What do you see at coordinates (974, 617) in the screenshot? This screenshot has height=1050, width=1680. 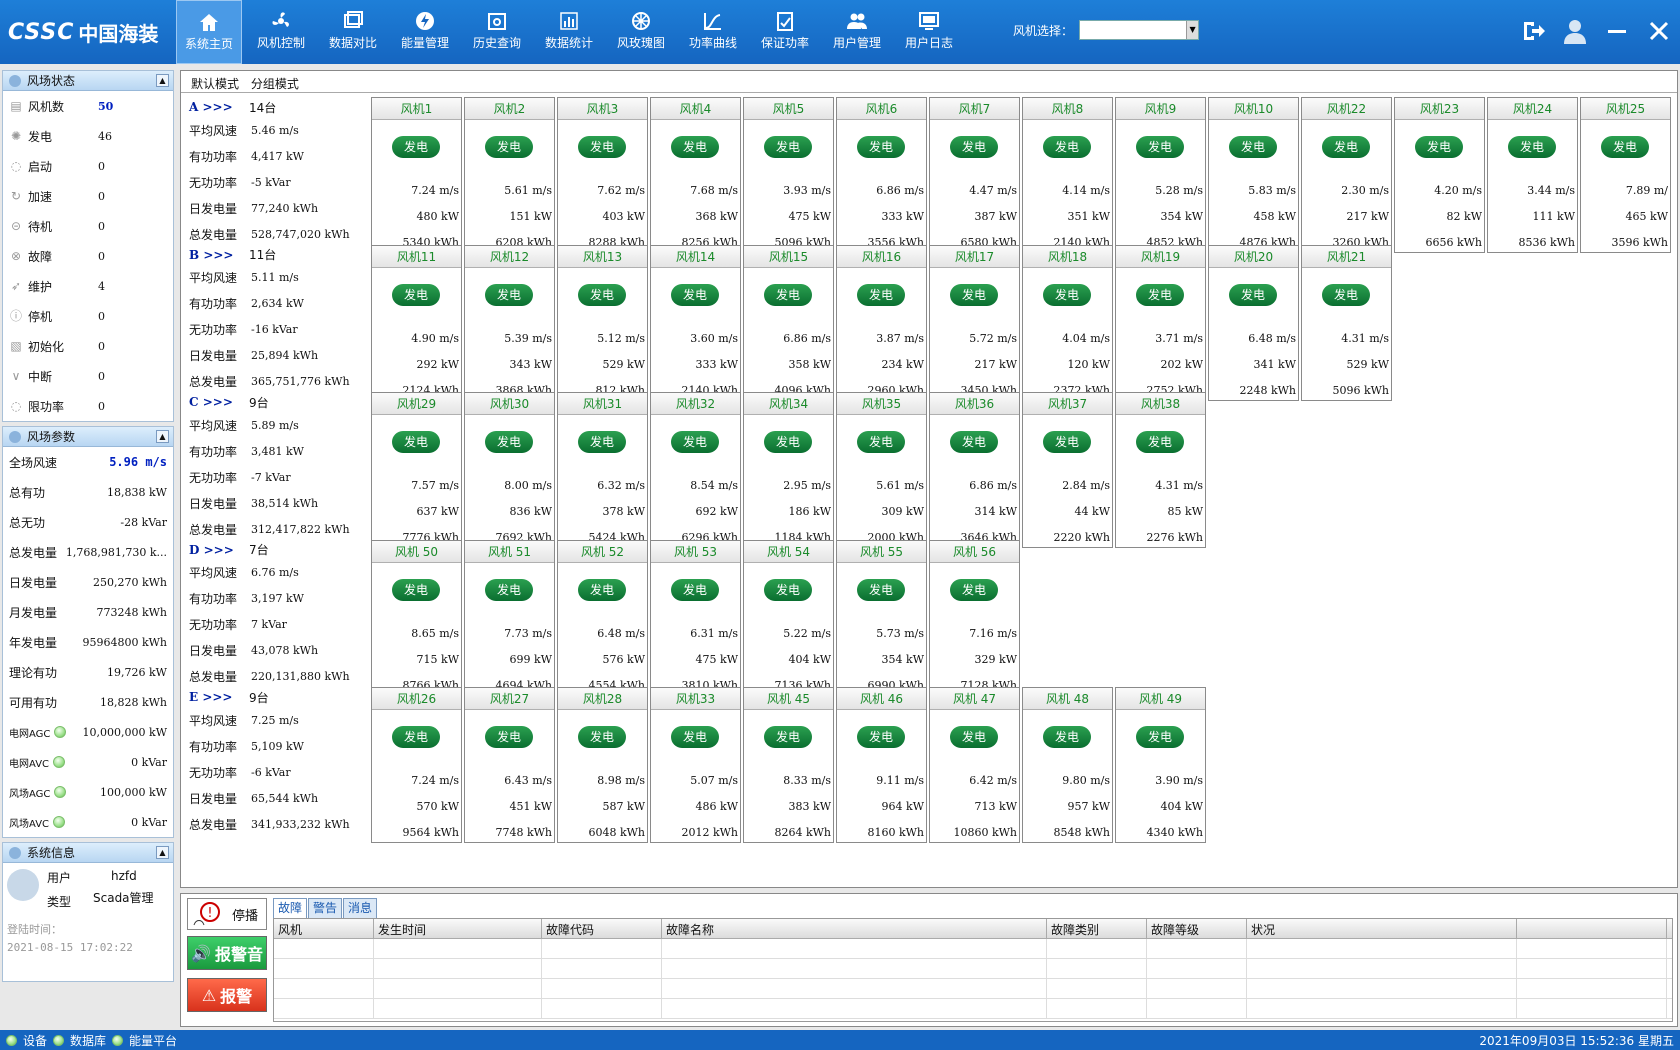 I see `turbine-card: 风机 56 发电 7.16 m/s 329 kW 7128 kWh` at bounding box center [974, 617].